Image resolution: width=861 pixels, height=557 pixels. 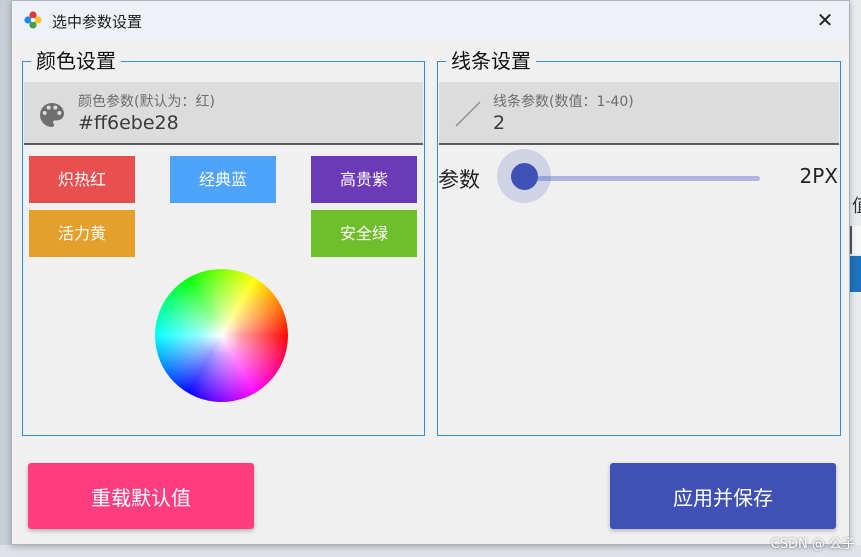 I want to click on background-highlight, so click(x=855, y=274).